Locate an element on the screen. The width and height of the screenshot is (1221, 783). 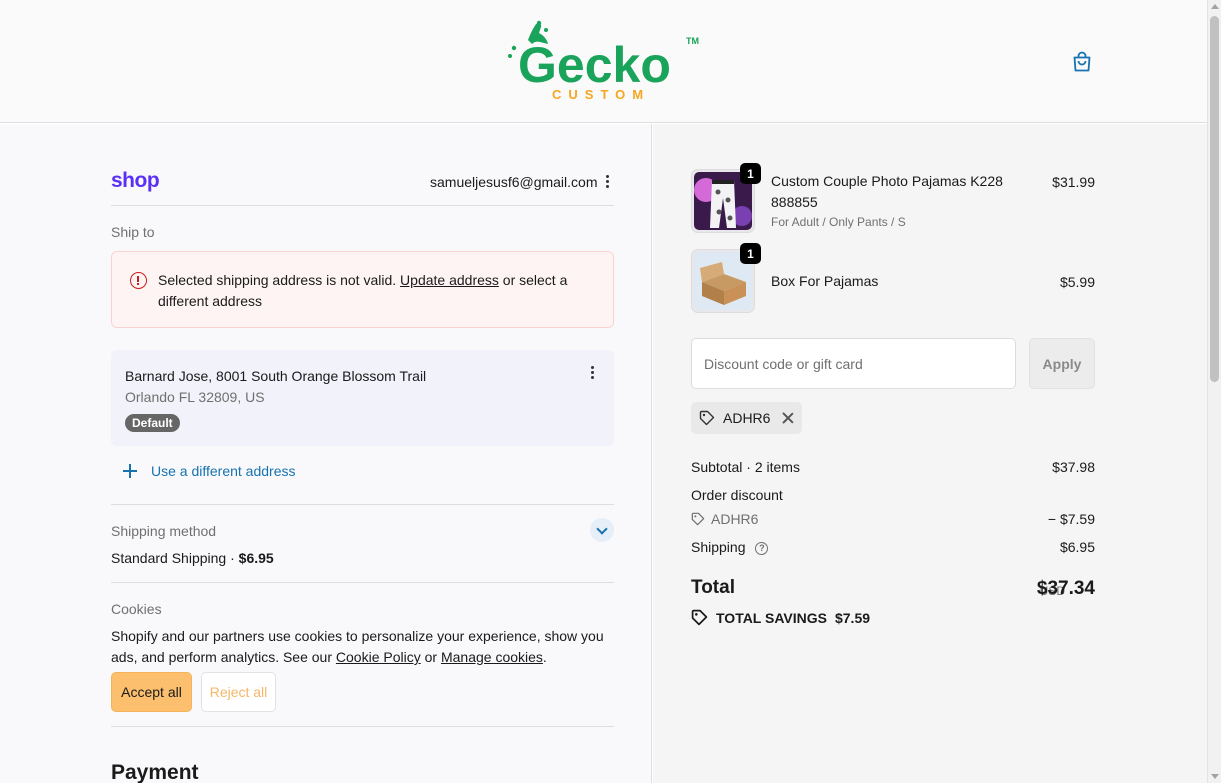
shipping-value: $6.95 is located at coordinates (1077, 547).